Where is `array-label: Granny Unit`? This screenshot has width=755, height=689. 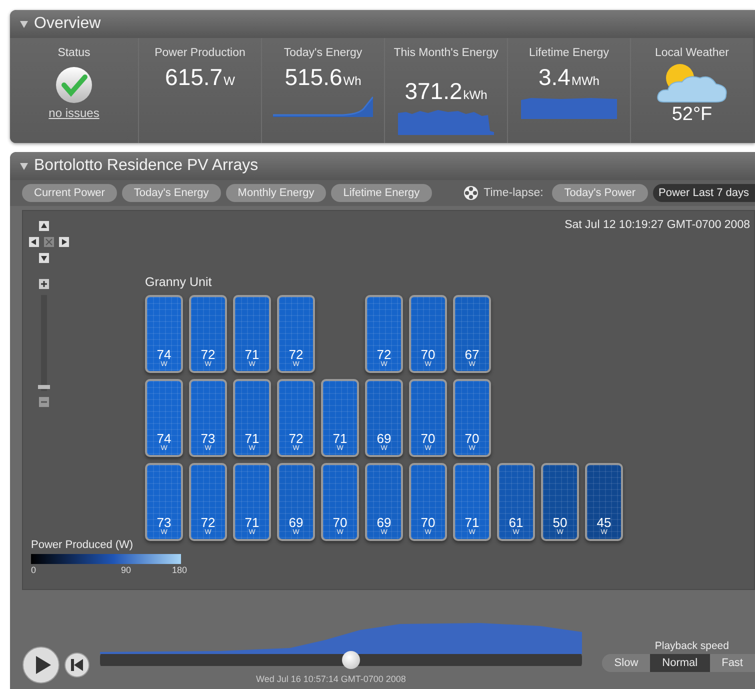 array-label: Granny Unit is located at coordinates (178, 282).